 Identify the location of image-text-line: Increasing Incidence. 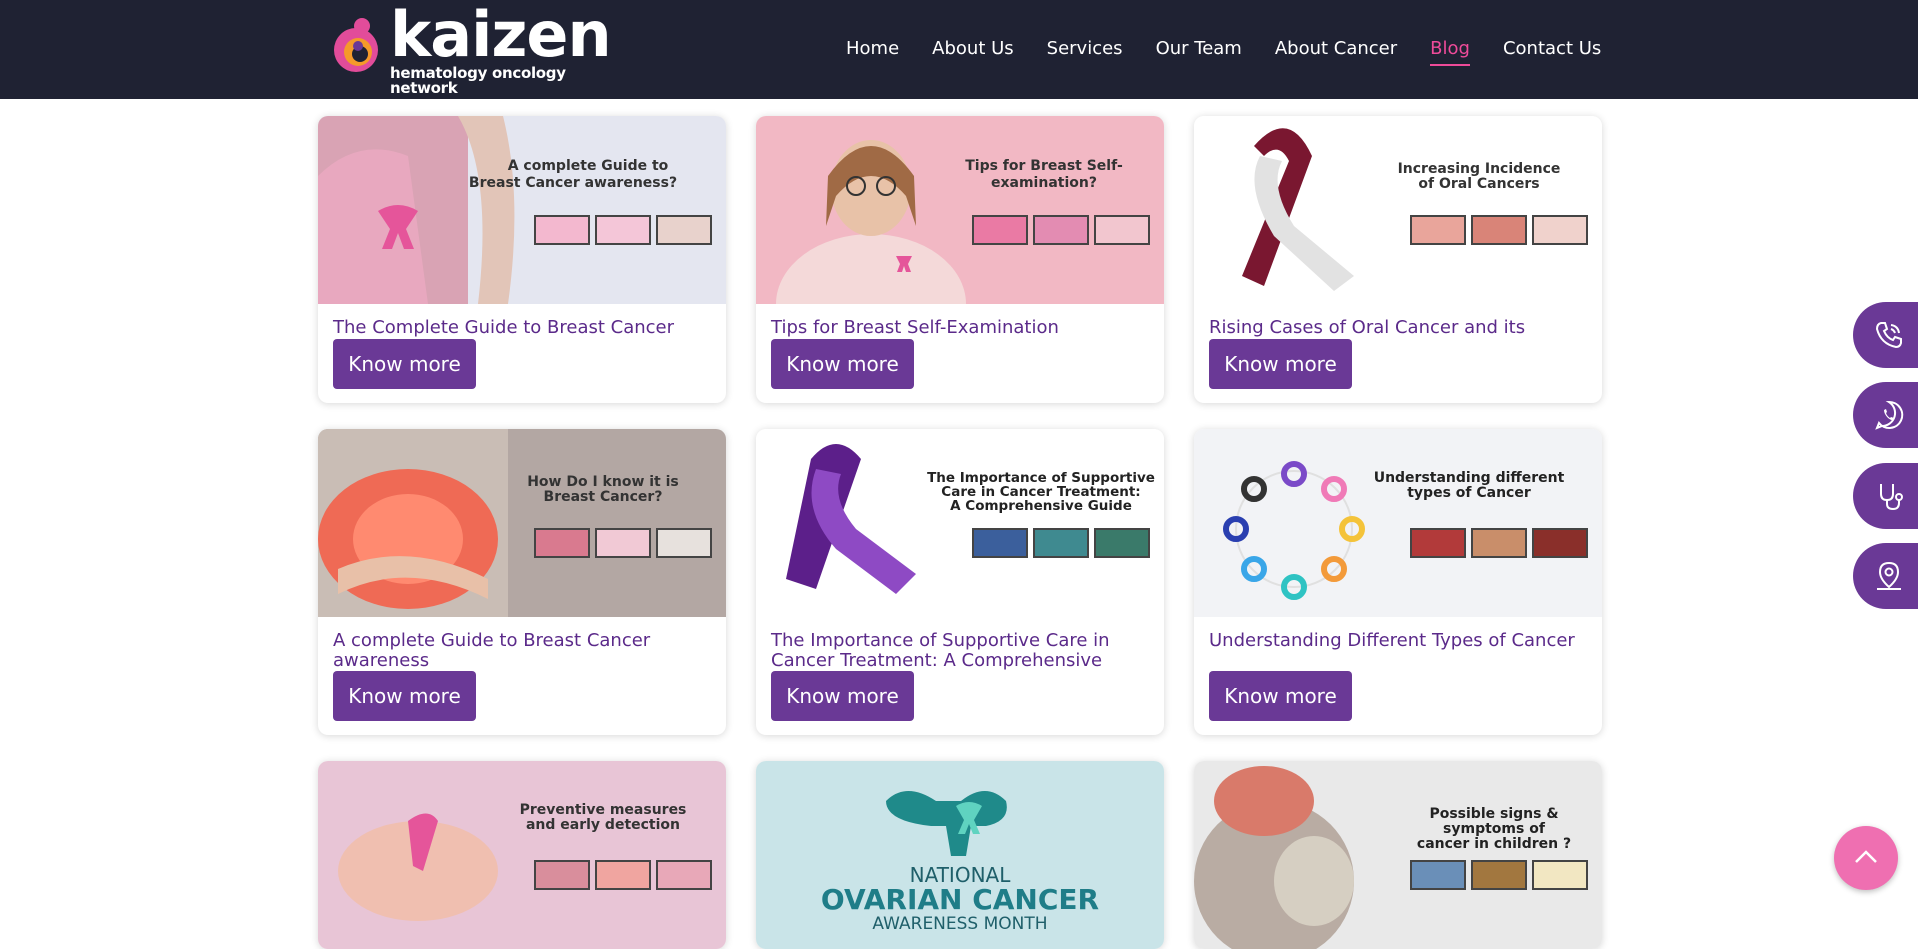
(1479, 169).